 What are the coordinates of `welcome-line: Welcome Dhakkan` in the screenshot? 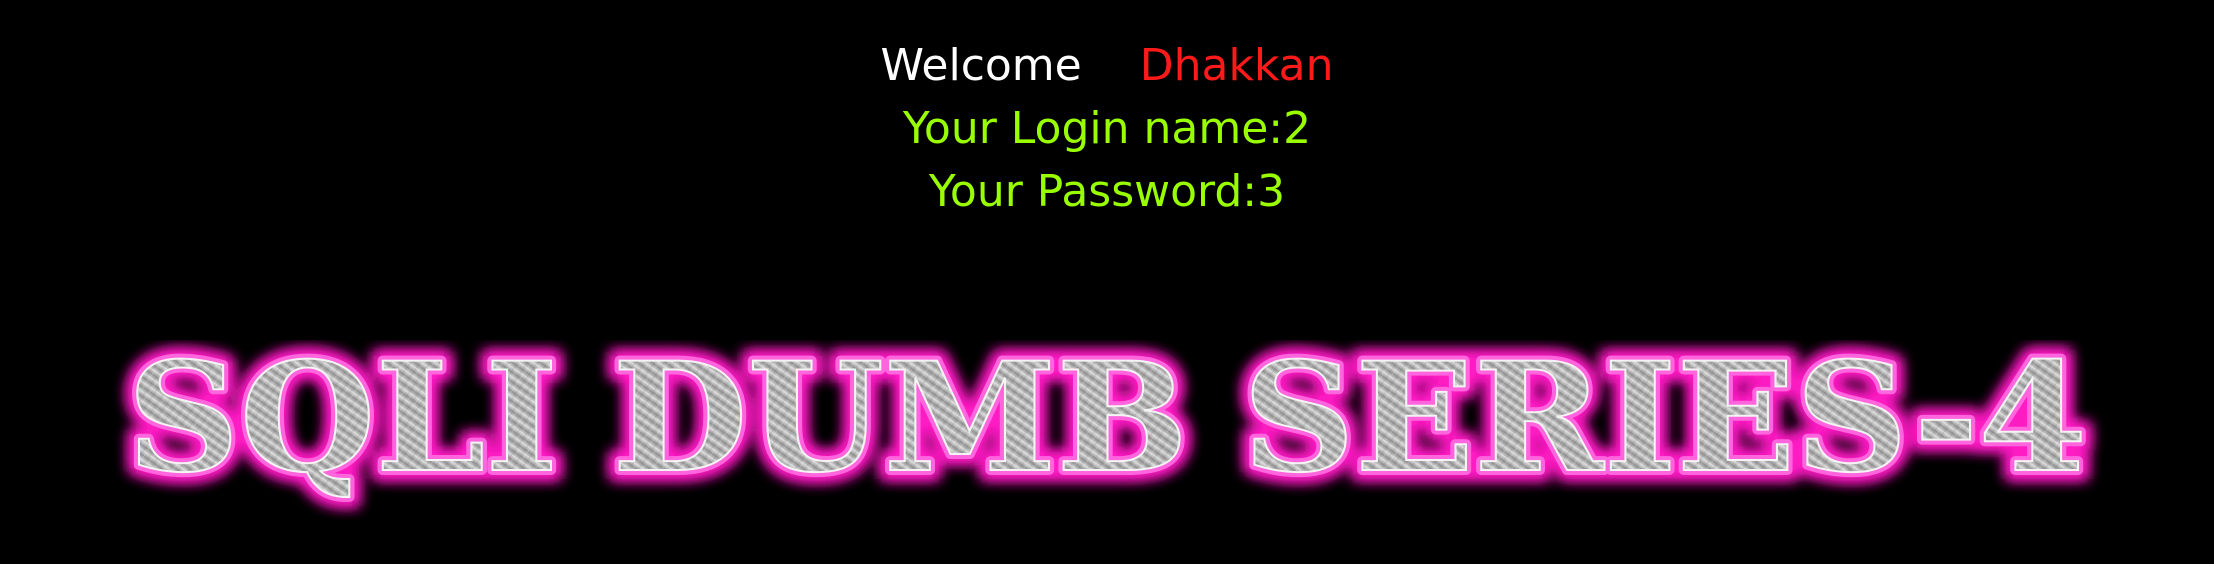 It's located at (1107, 65).